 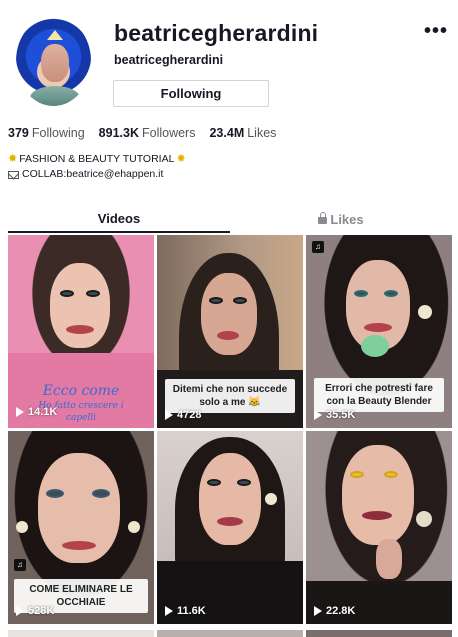 I want to click on following-label: Following, so click(x=58, y=133).